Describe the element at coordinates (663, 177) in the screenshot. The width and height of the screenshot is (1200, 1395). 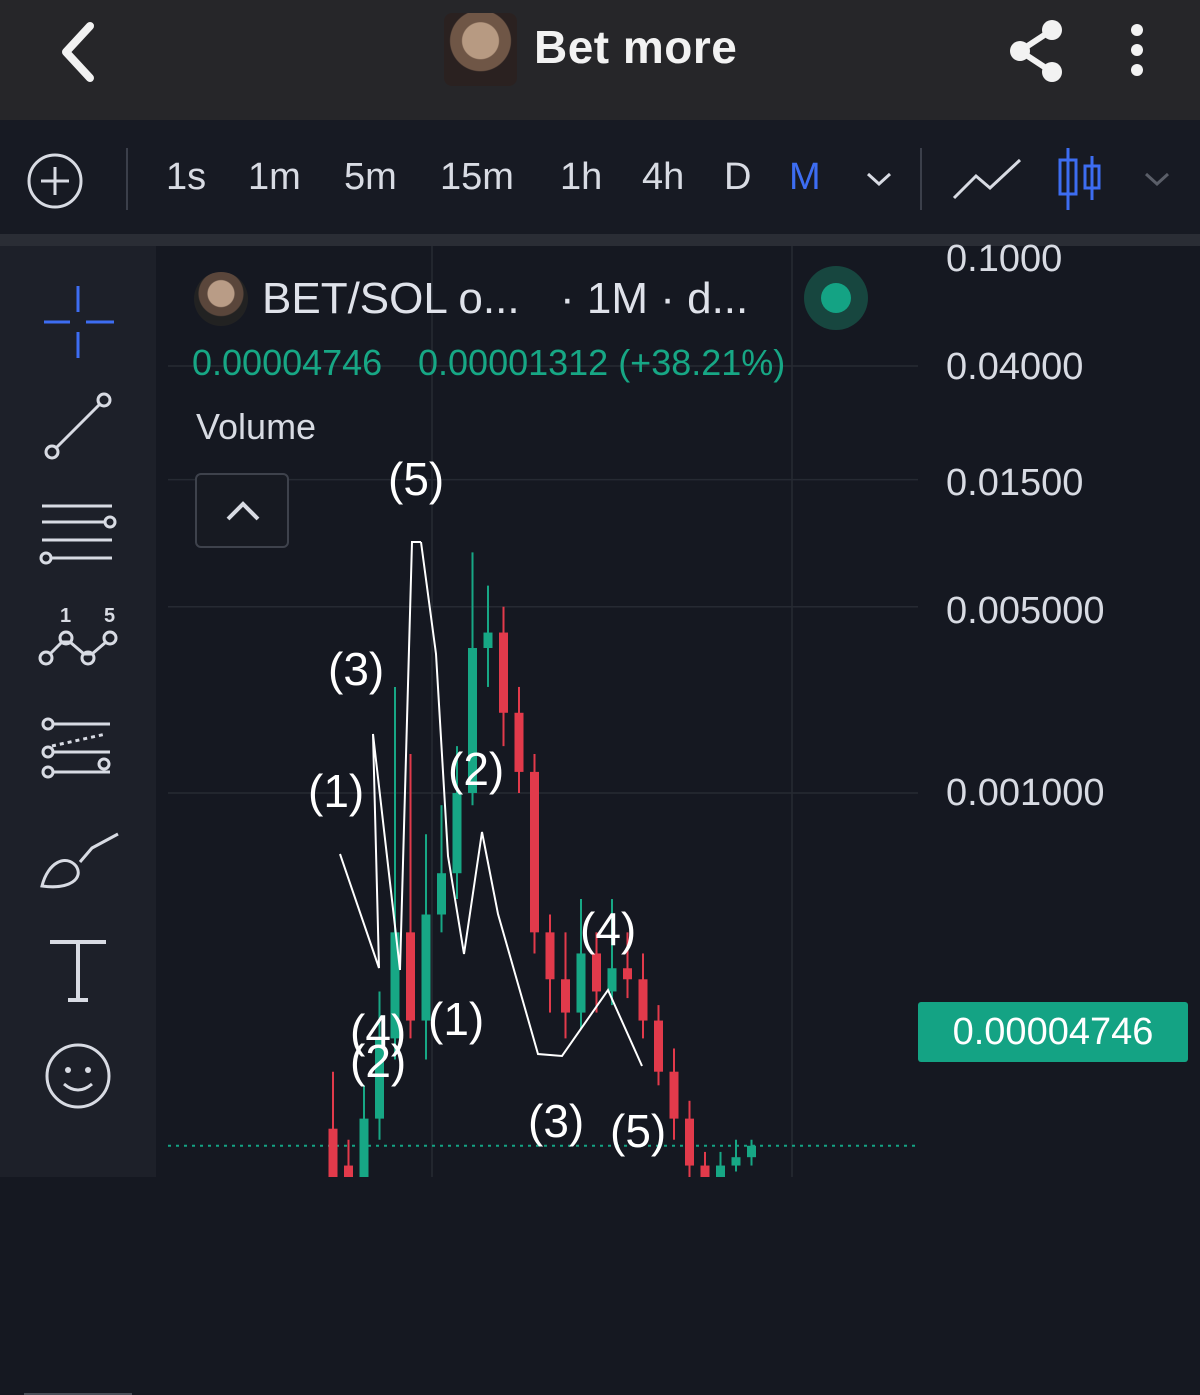
I see `interval-4h: 4h` at that location.